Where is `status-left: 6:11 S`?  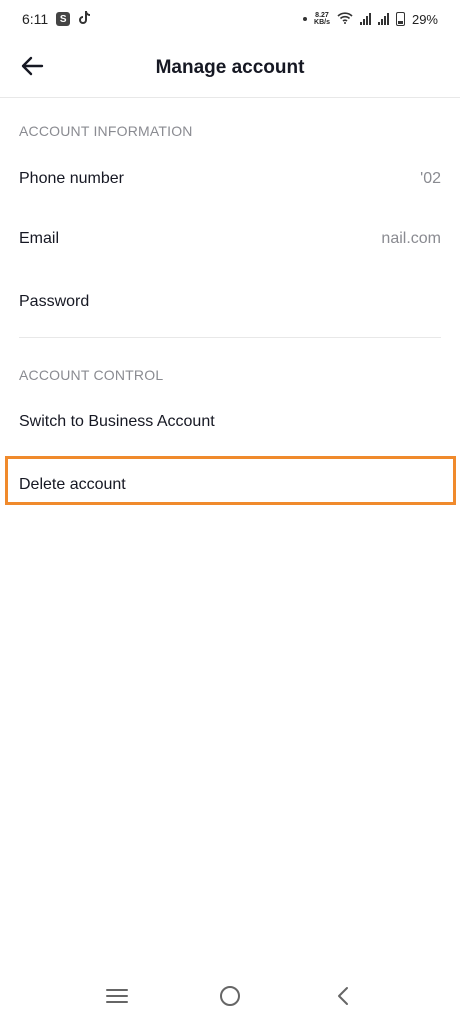 status-left: 6:11 S is located at coordinates (56, 19).